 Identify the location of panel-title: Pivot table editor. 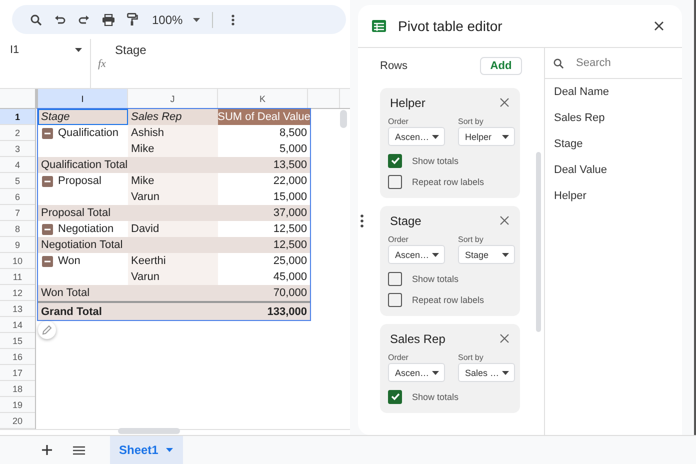
(451, 26).